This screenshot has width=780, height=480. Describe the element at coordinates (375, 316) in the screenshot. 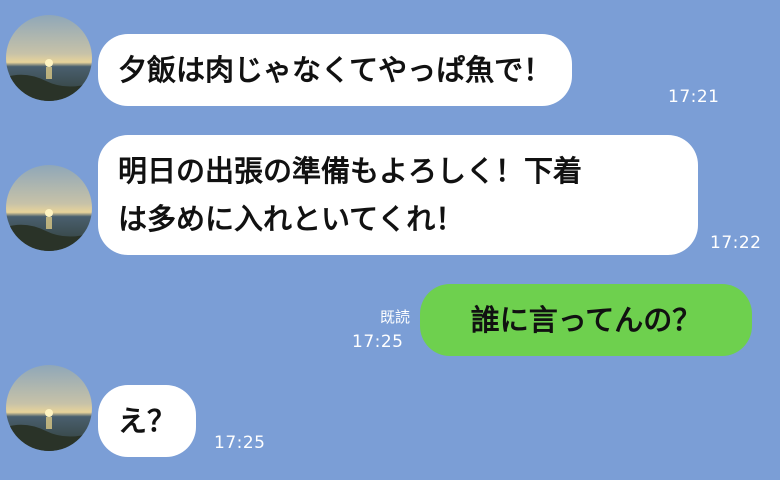

I see `read-receipt: 既読` at that location.